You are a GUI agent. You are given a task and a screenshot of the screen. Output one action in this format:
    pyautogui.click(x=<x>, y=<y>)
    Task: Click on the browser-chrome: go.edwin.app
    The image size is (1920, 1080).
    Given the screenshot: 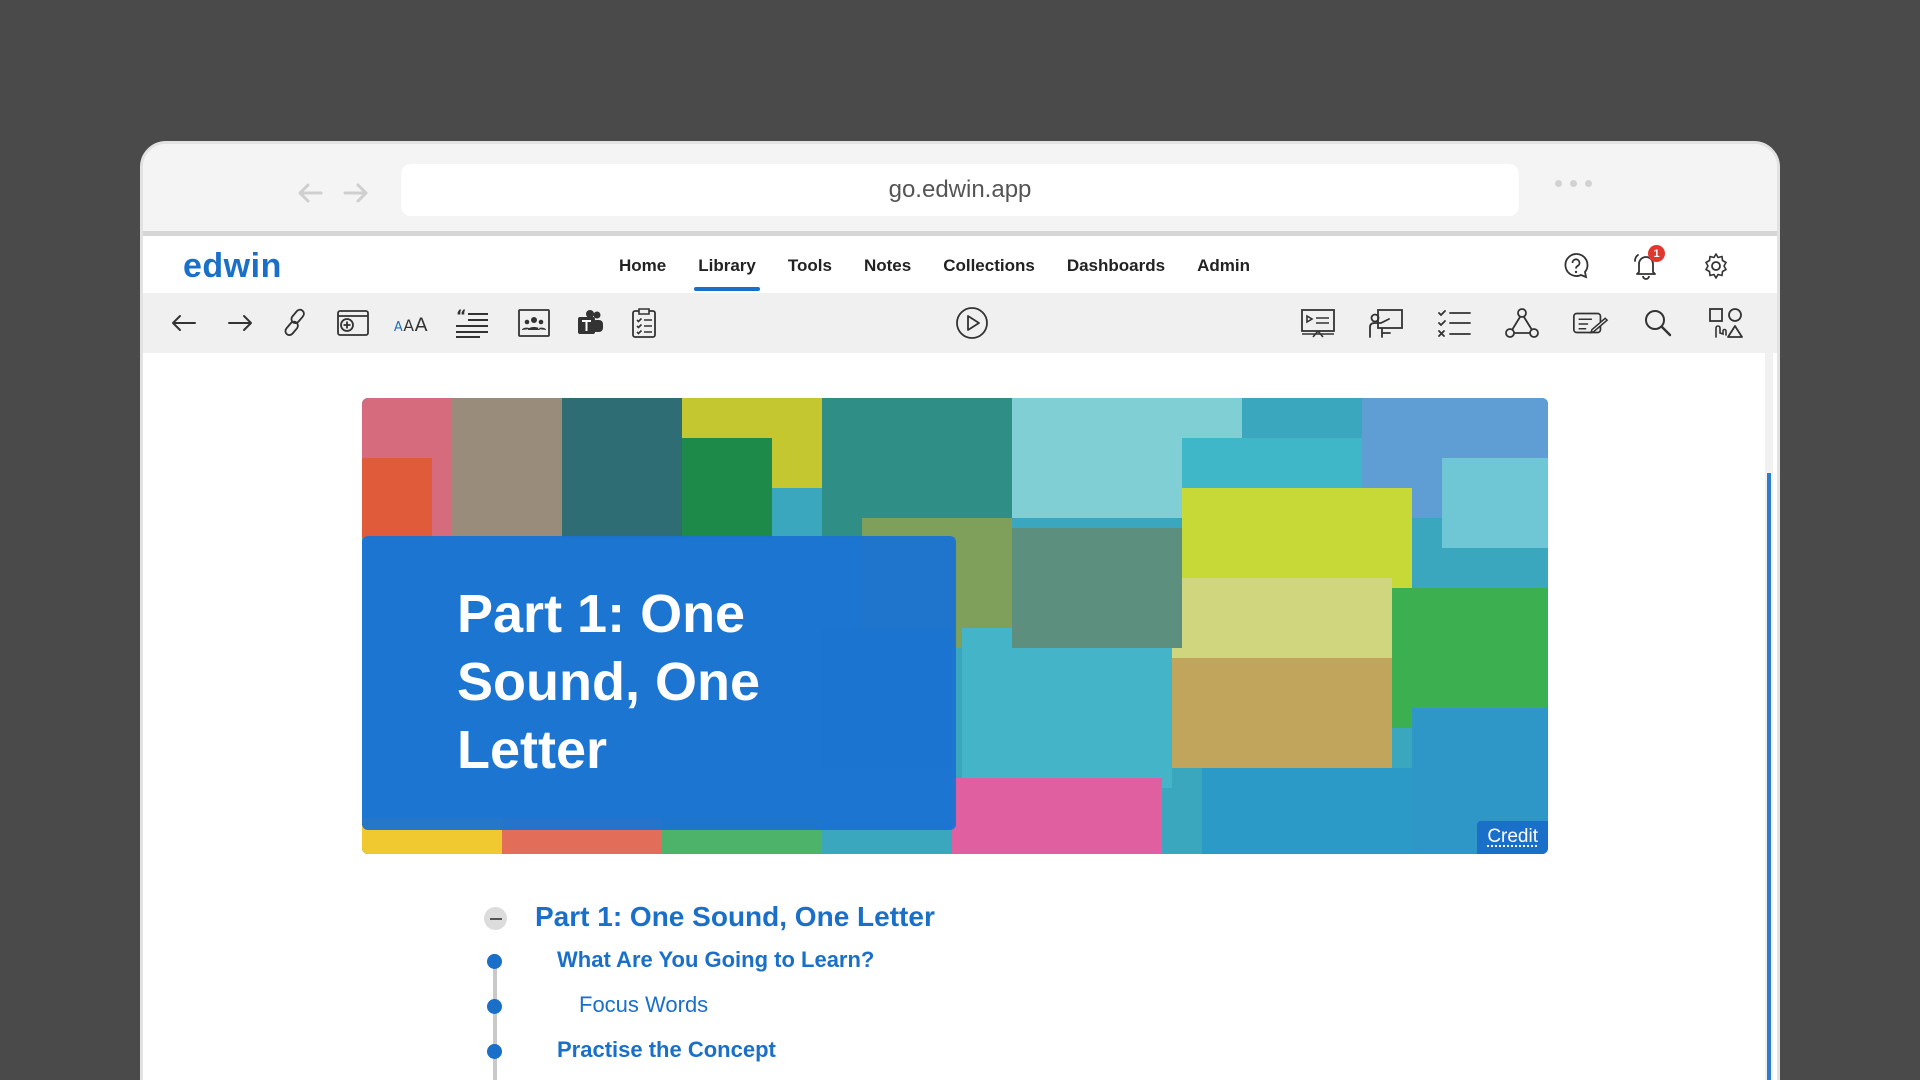 What is the action you would take?
    pyautogui.click(x=960, y=190)
    